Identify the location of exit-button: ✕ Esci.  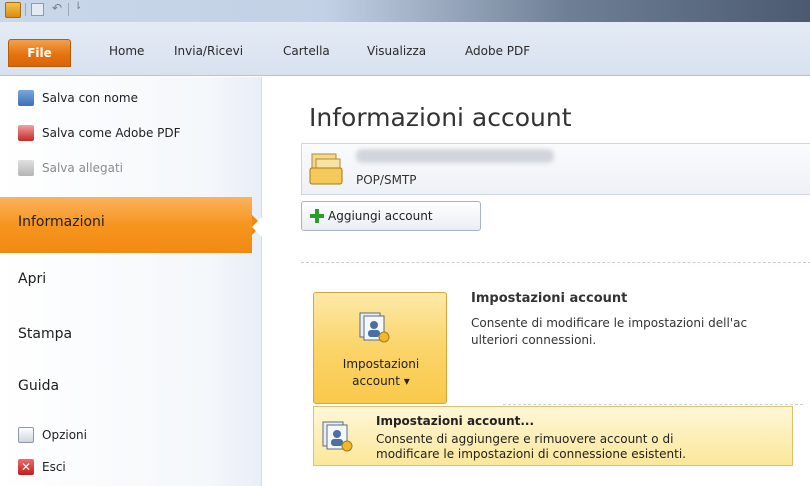
(42, 467).